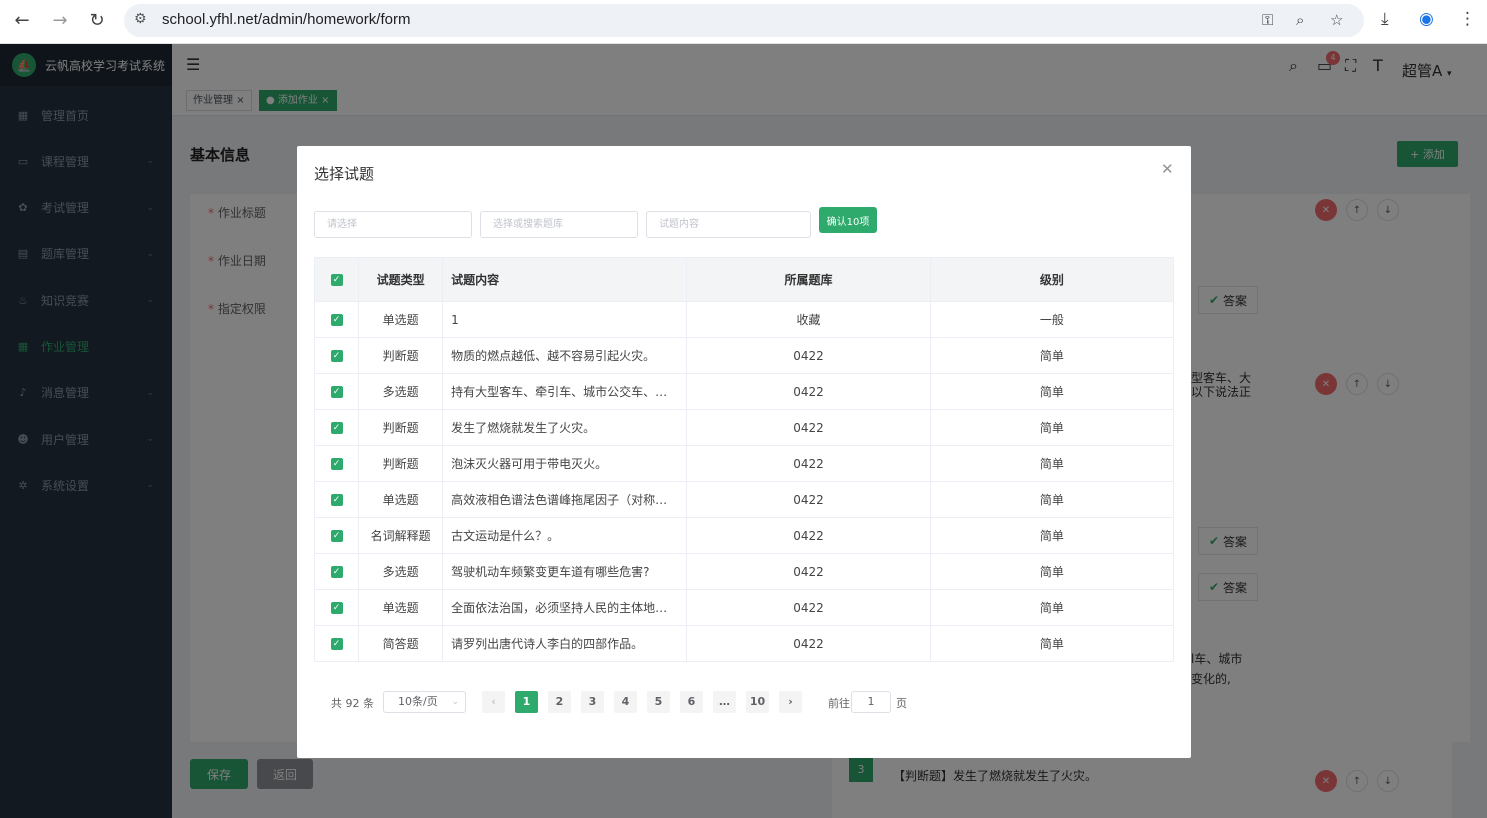 The width and height of the screenshot is (1487, 818). I want to click on question-bank-select: 选择或搜索题库, so click(559, 224).